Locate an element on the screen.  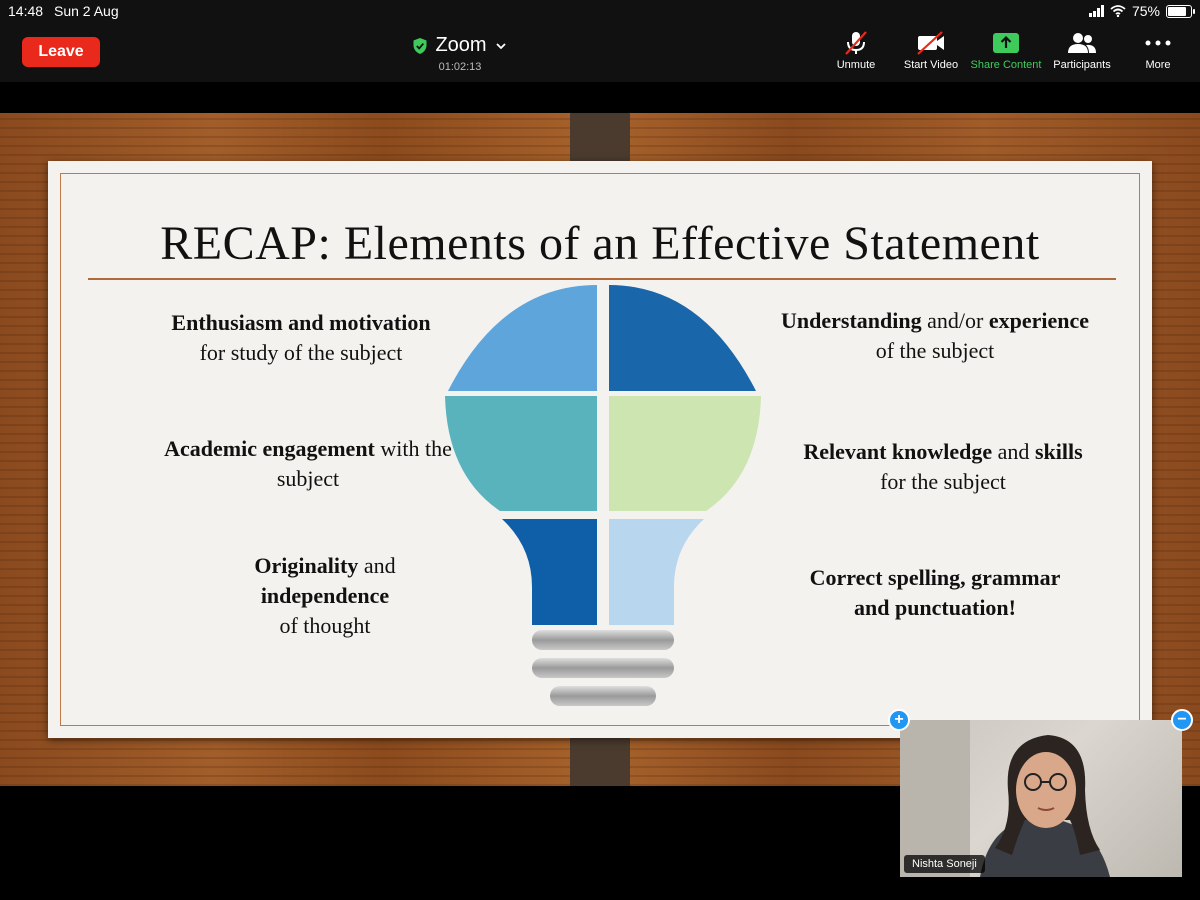
minus-icon: − is located at coordinates (1182, 719).